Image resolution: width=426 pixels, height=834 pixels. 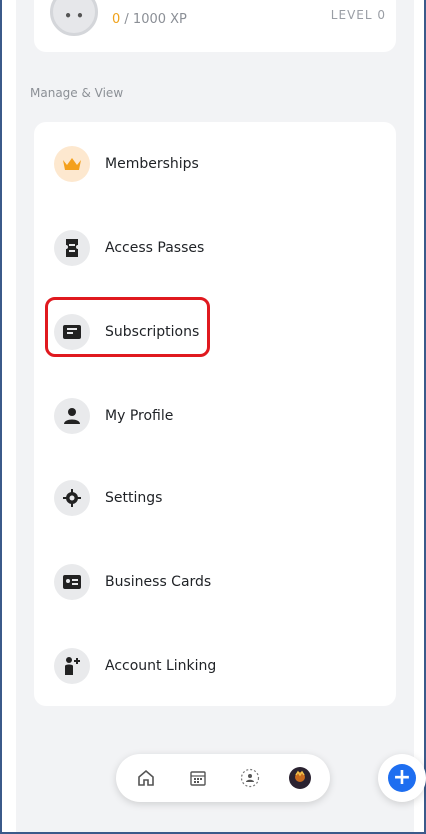 I want to click on add-icon: +, so click(x=402, y=778).